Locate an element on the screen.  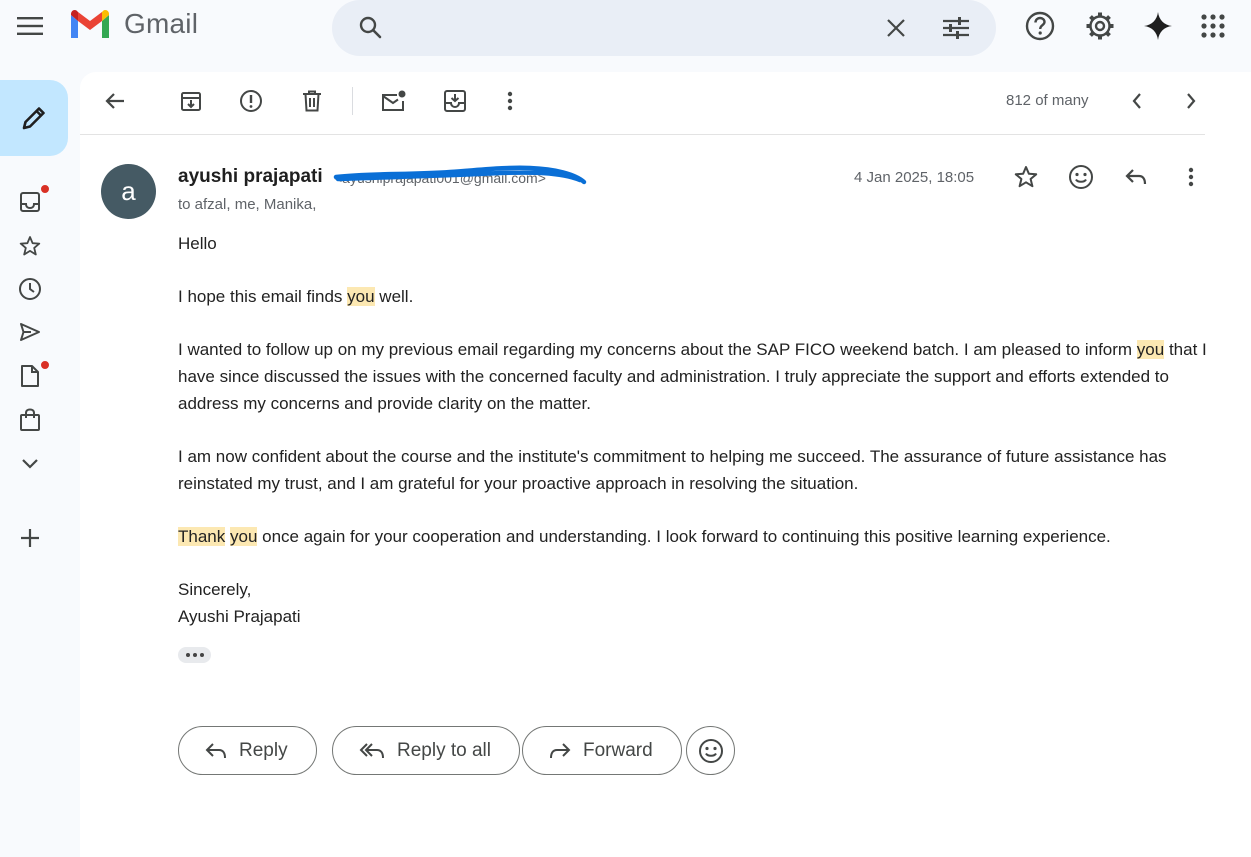
reply-all-button-label: Reply to all is located at coordinates (444, 750).